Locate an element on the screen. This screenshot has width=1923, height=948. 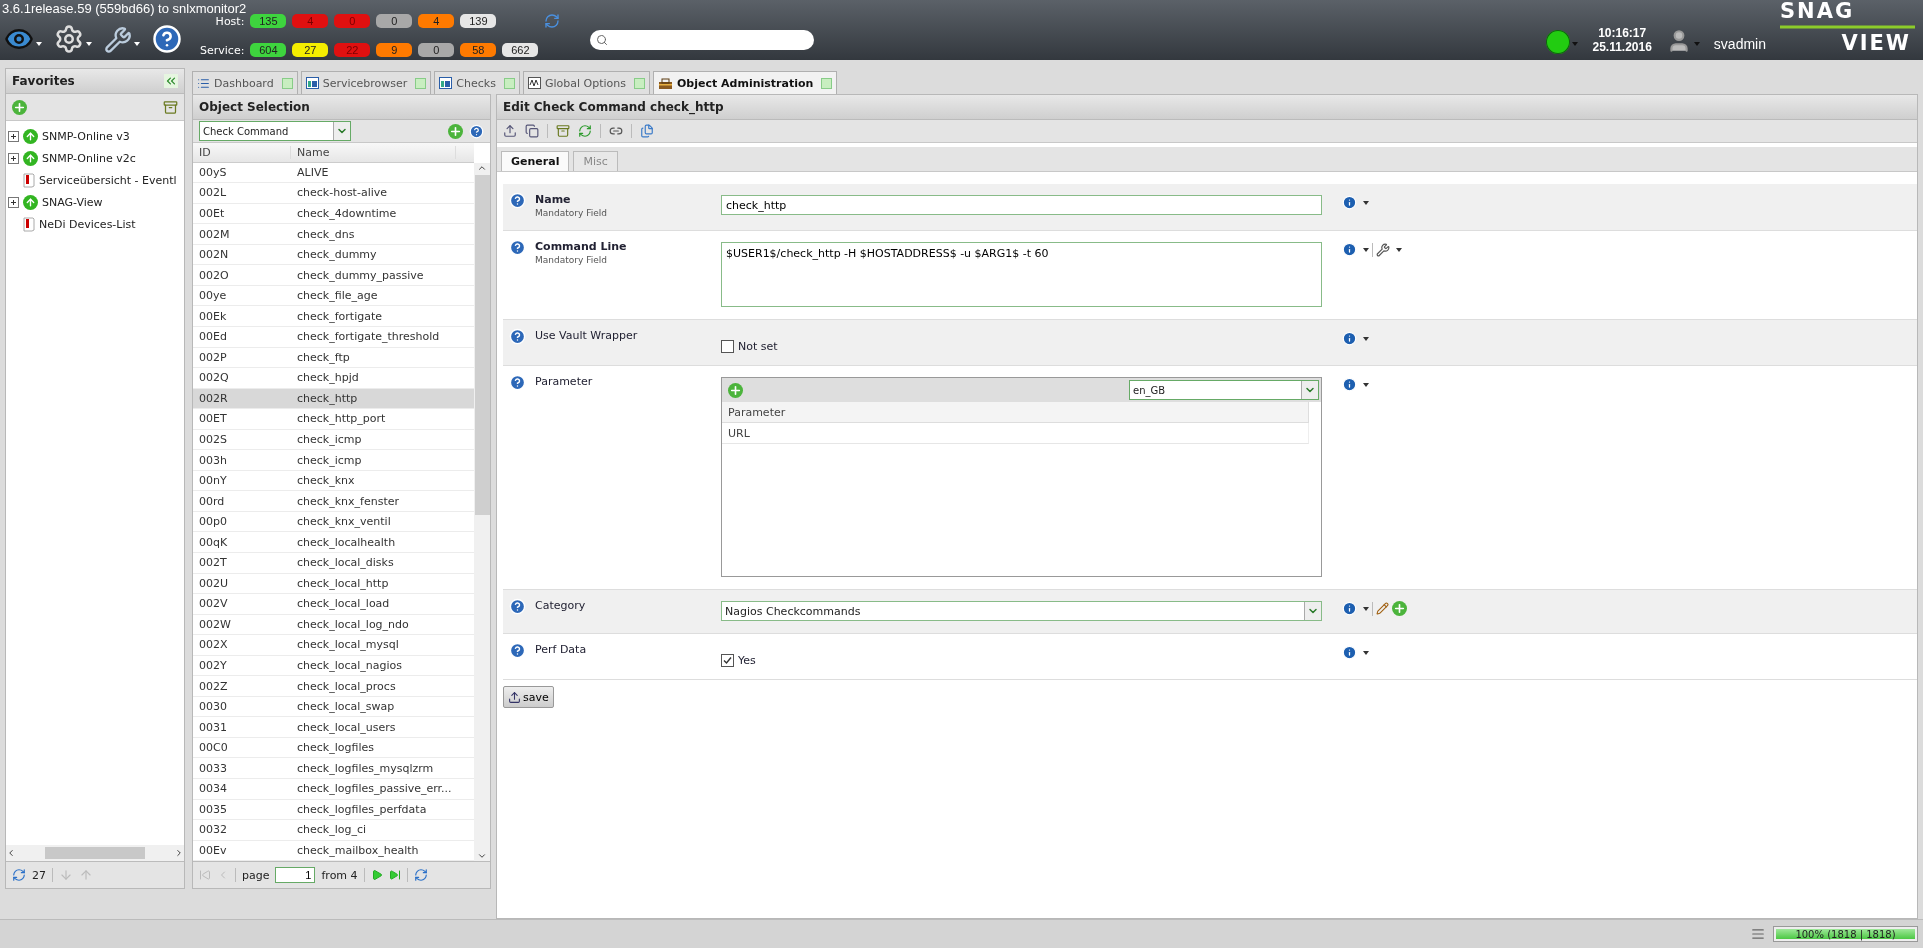
date-text: 25.11.2016 is located at coordinates (1622, 47).